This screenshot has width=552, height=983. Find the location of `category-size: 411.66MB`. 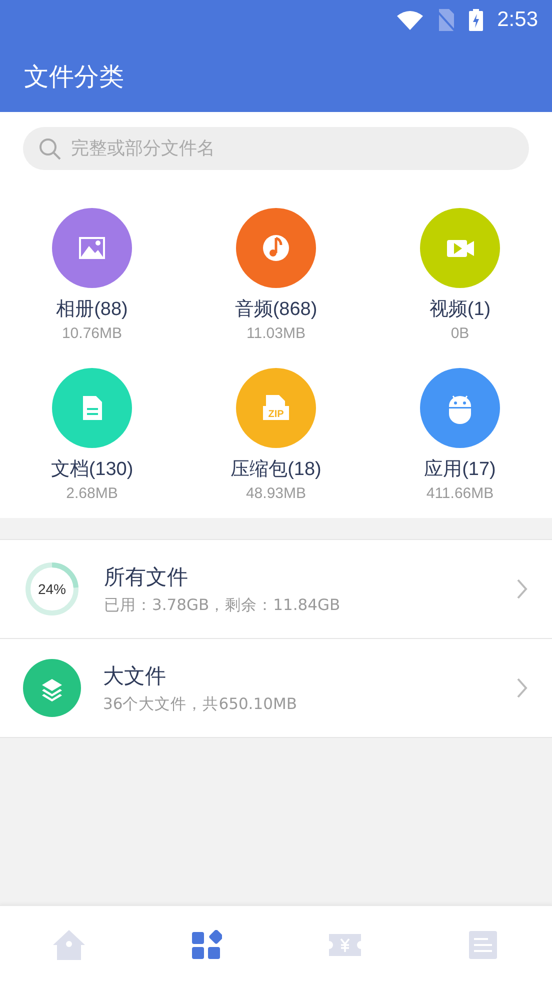

category-size: 411.66MB is located at coordinates (460, 493).